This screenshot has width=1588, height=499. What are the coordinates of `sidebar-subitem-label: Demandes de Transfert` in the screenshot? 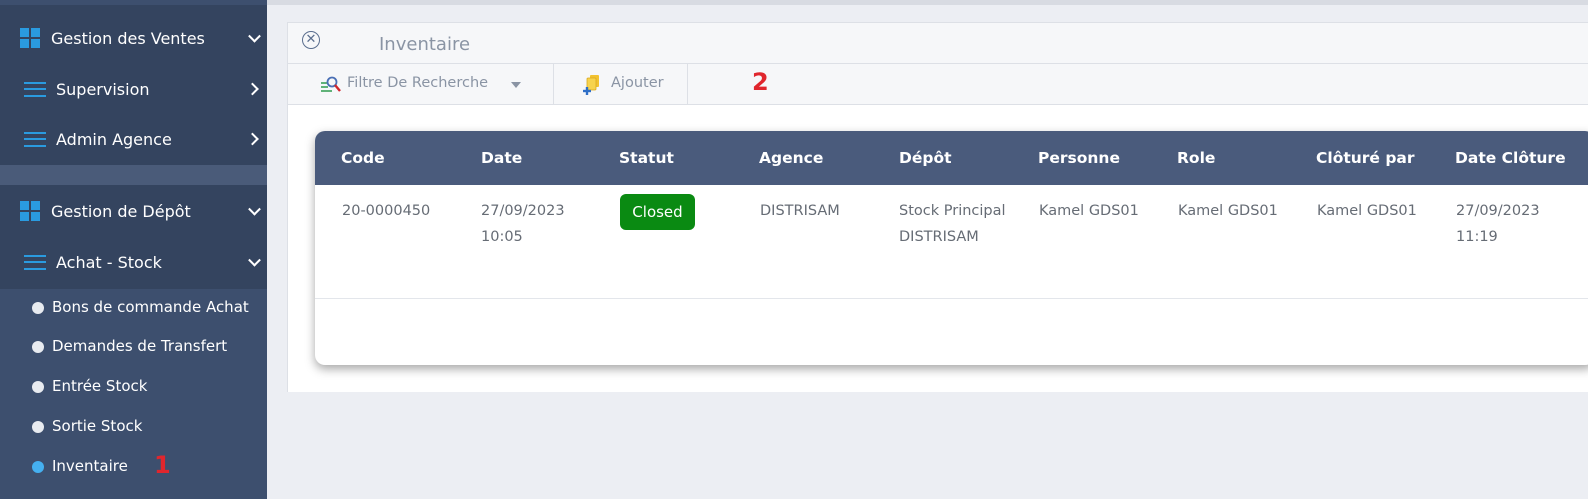 It's located at (140, 346).